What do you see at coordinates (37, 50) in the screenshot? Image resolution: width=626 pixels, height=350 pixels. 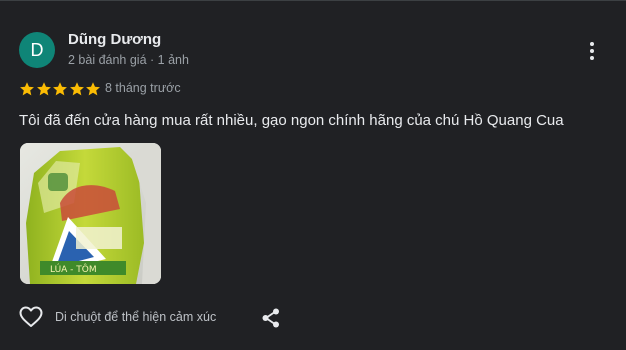 I see `avatar: D` at bounding box center [37, 50].